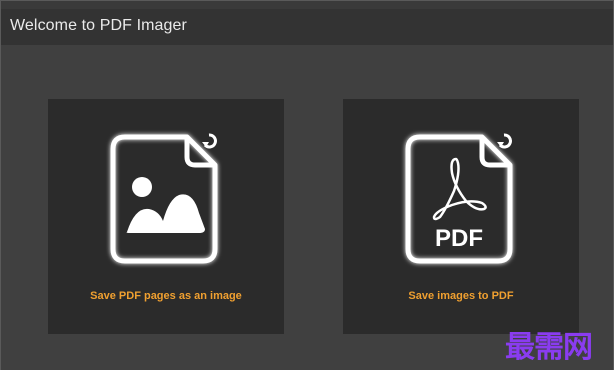  What do you see at coordinates (164, 198) in the screenshot?
I see `image-file-icon` at bounding box center [164, 198].